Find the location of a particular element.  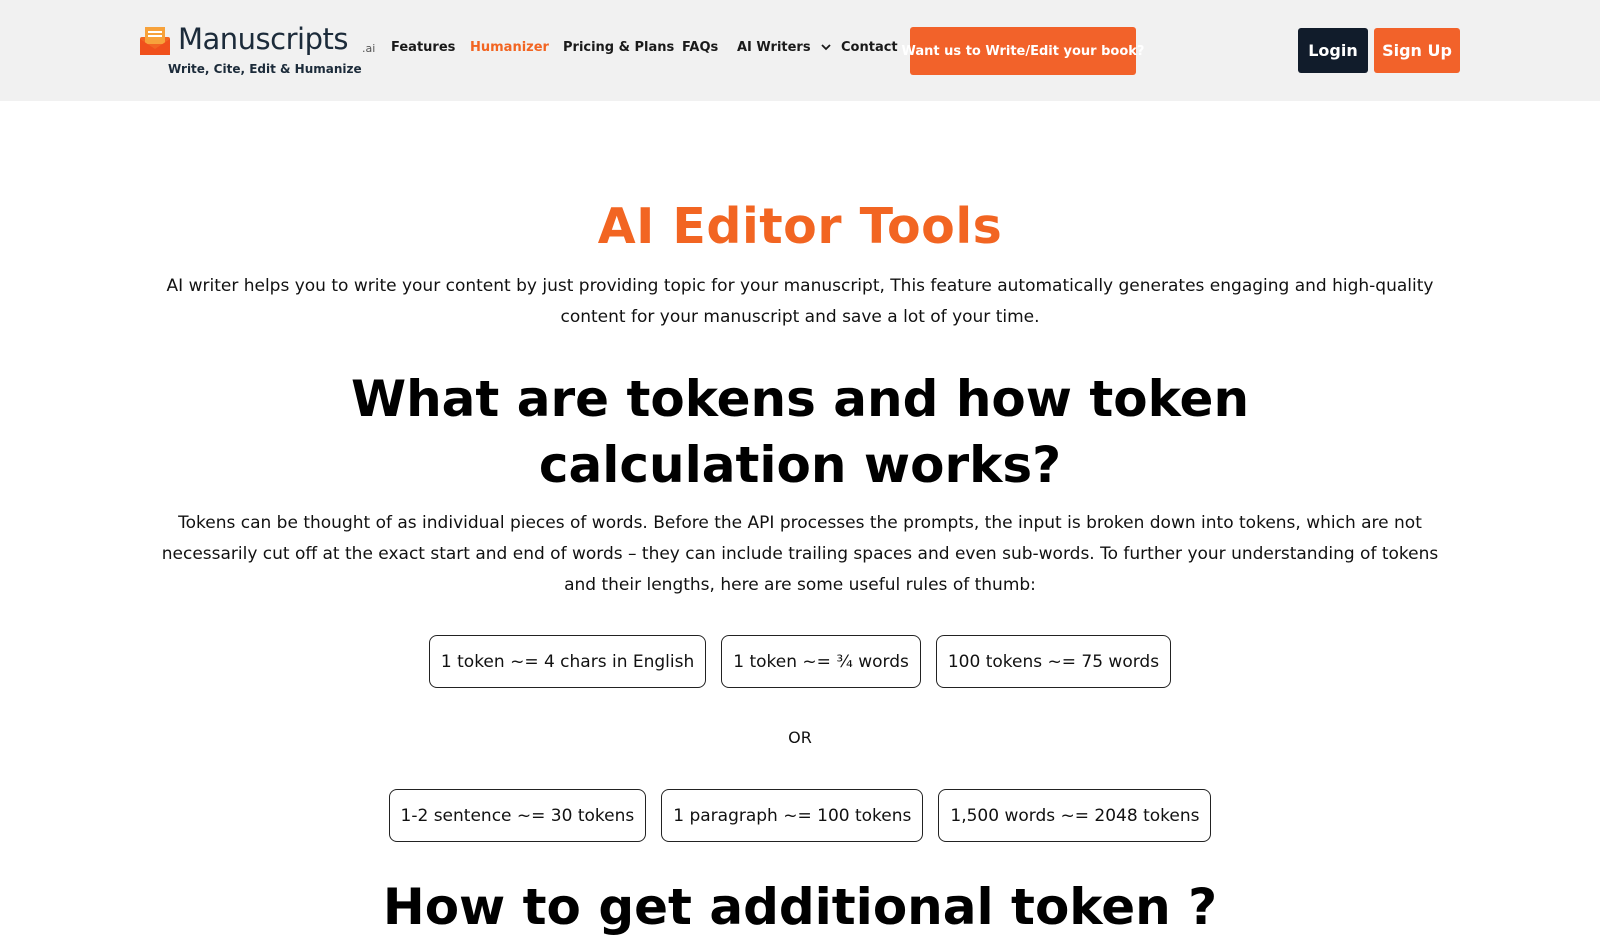

signup-button: Sign Up is located at coordinates (1417, 50).